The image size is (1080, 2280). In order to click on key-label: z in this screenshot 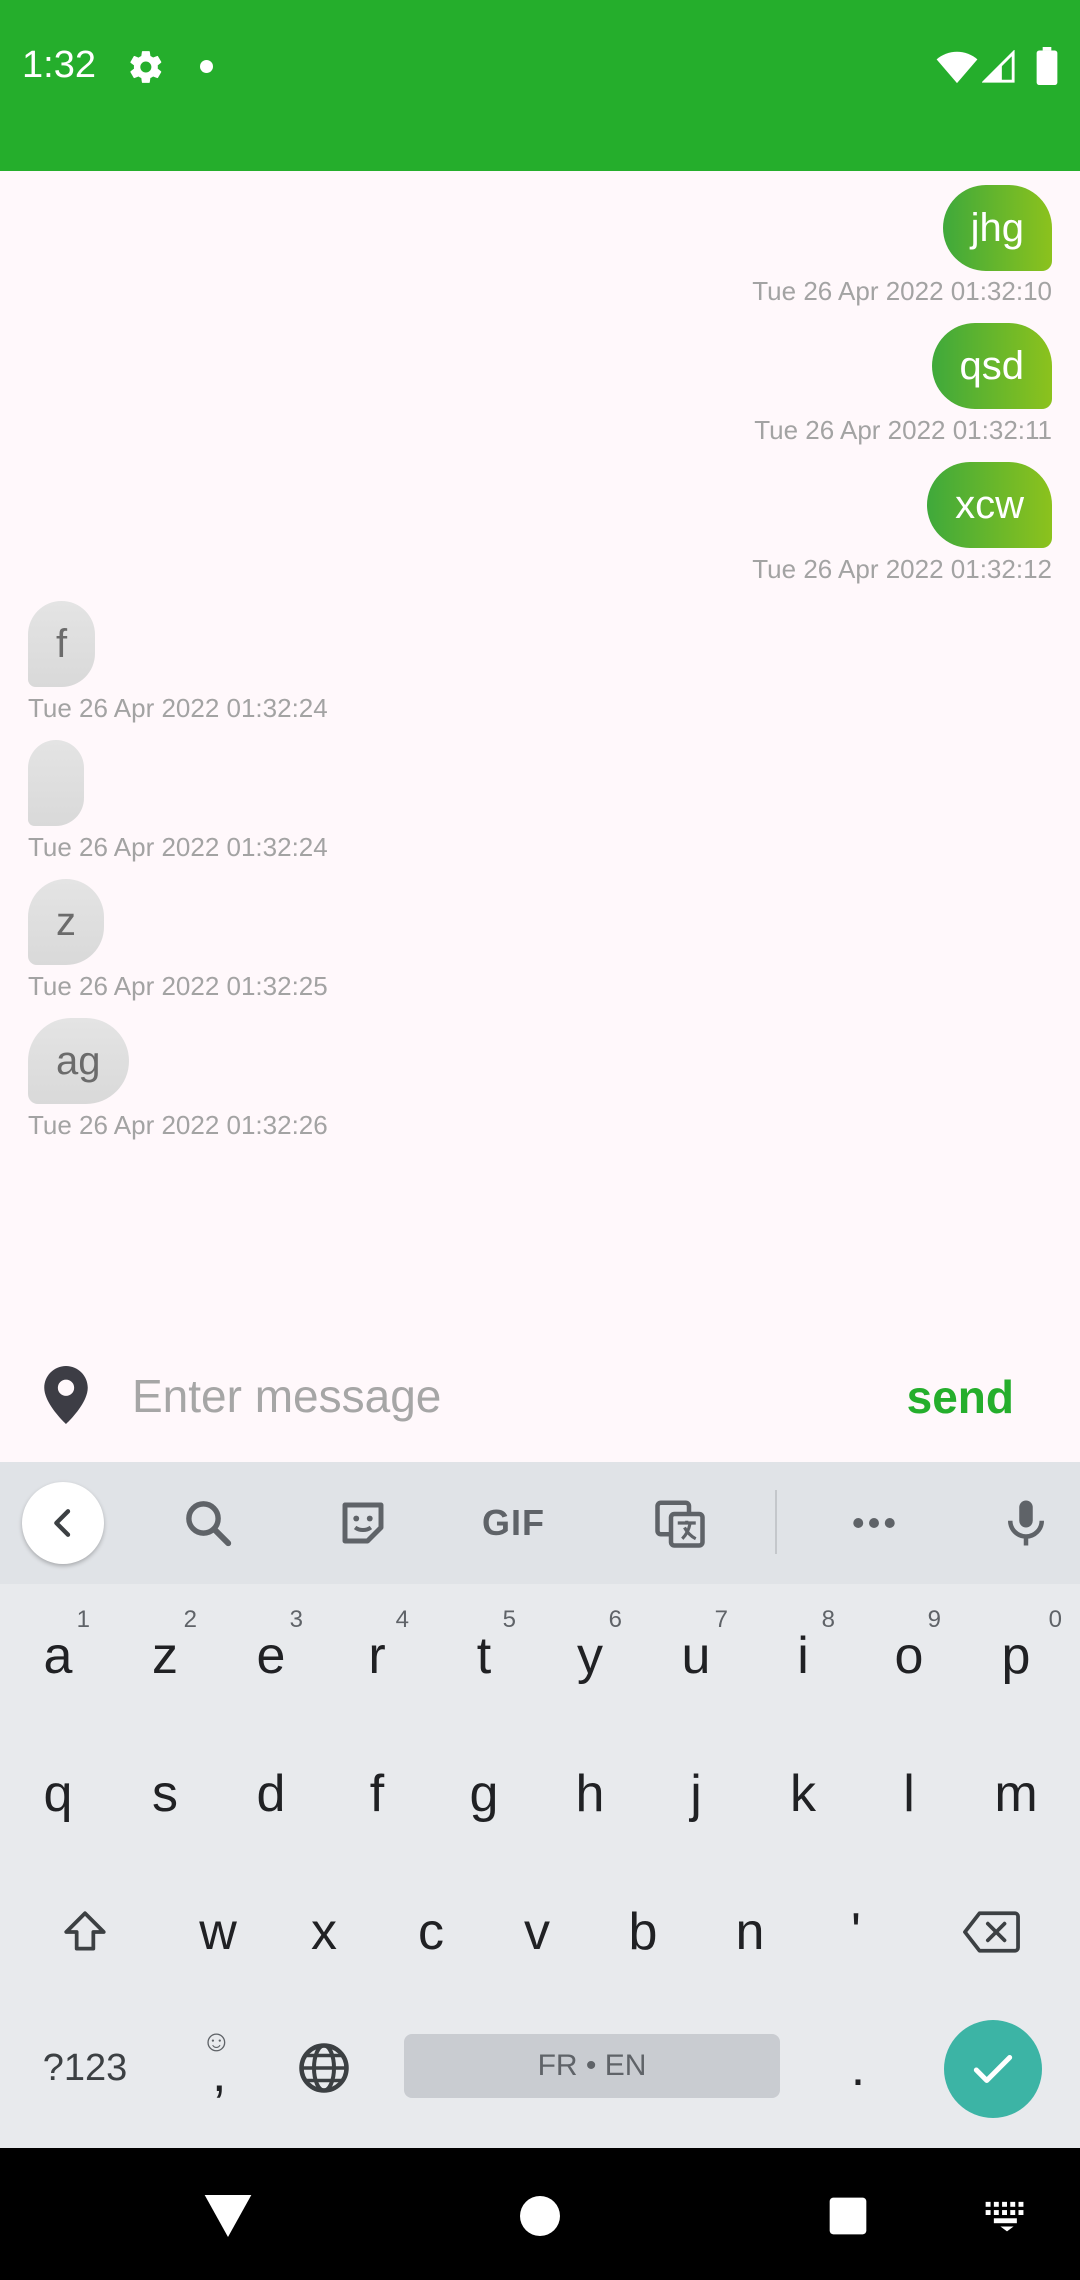, I will do `click(165, 1656)`.